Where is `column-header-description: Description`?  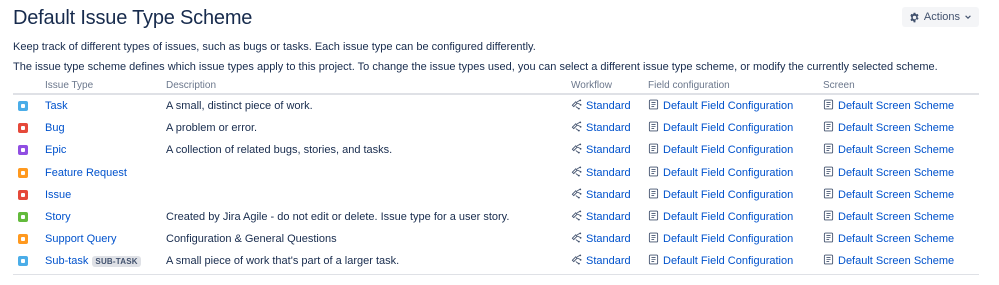
column-header-description: Description is located at coordinates (191, 85).